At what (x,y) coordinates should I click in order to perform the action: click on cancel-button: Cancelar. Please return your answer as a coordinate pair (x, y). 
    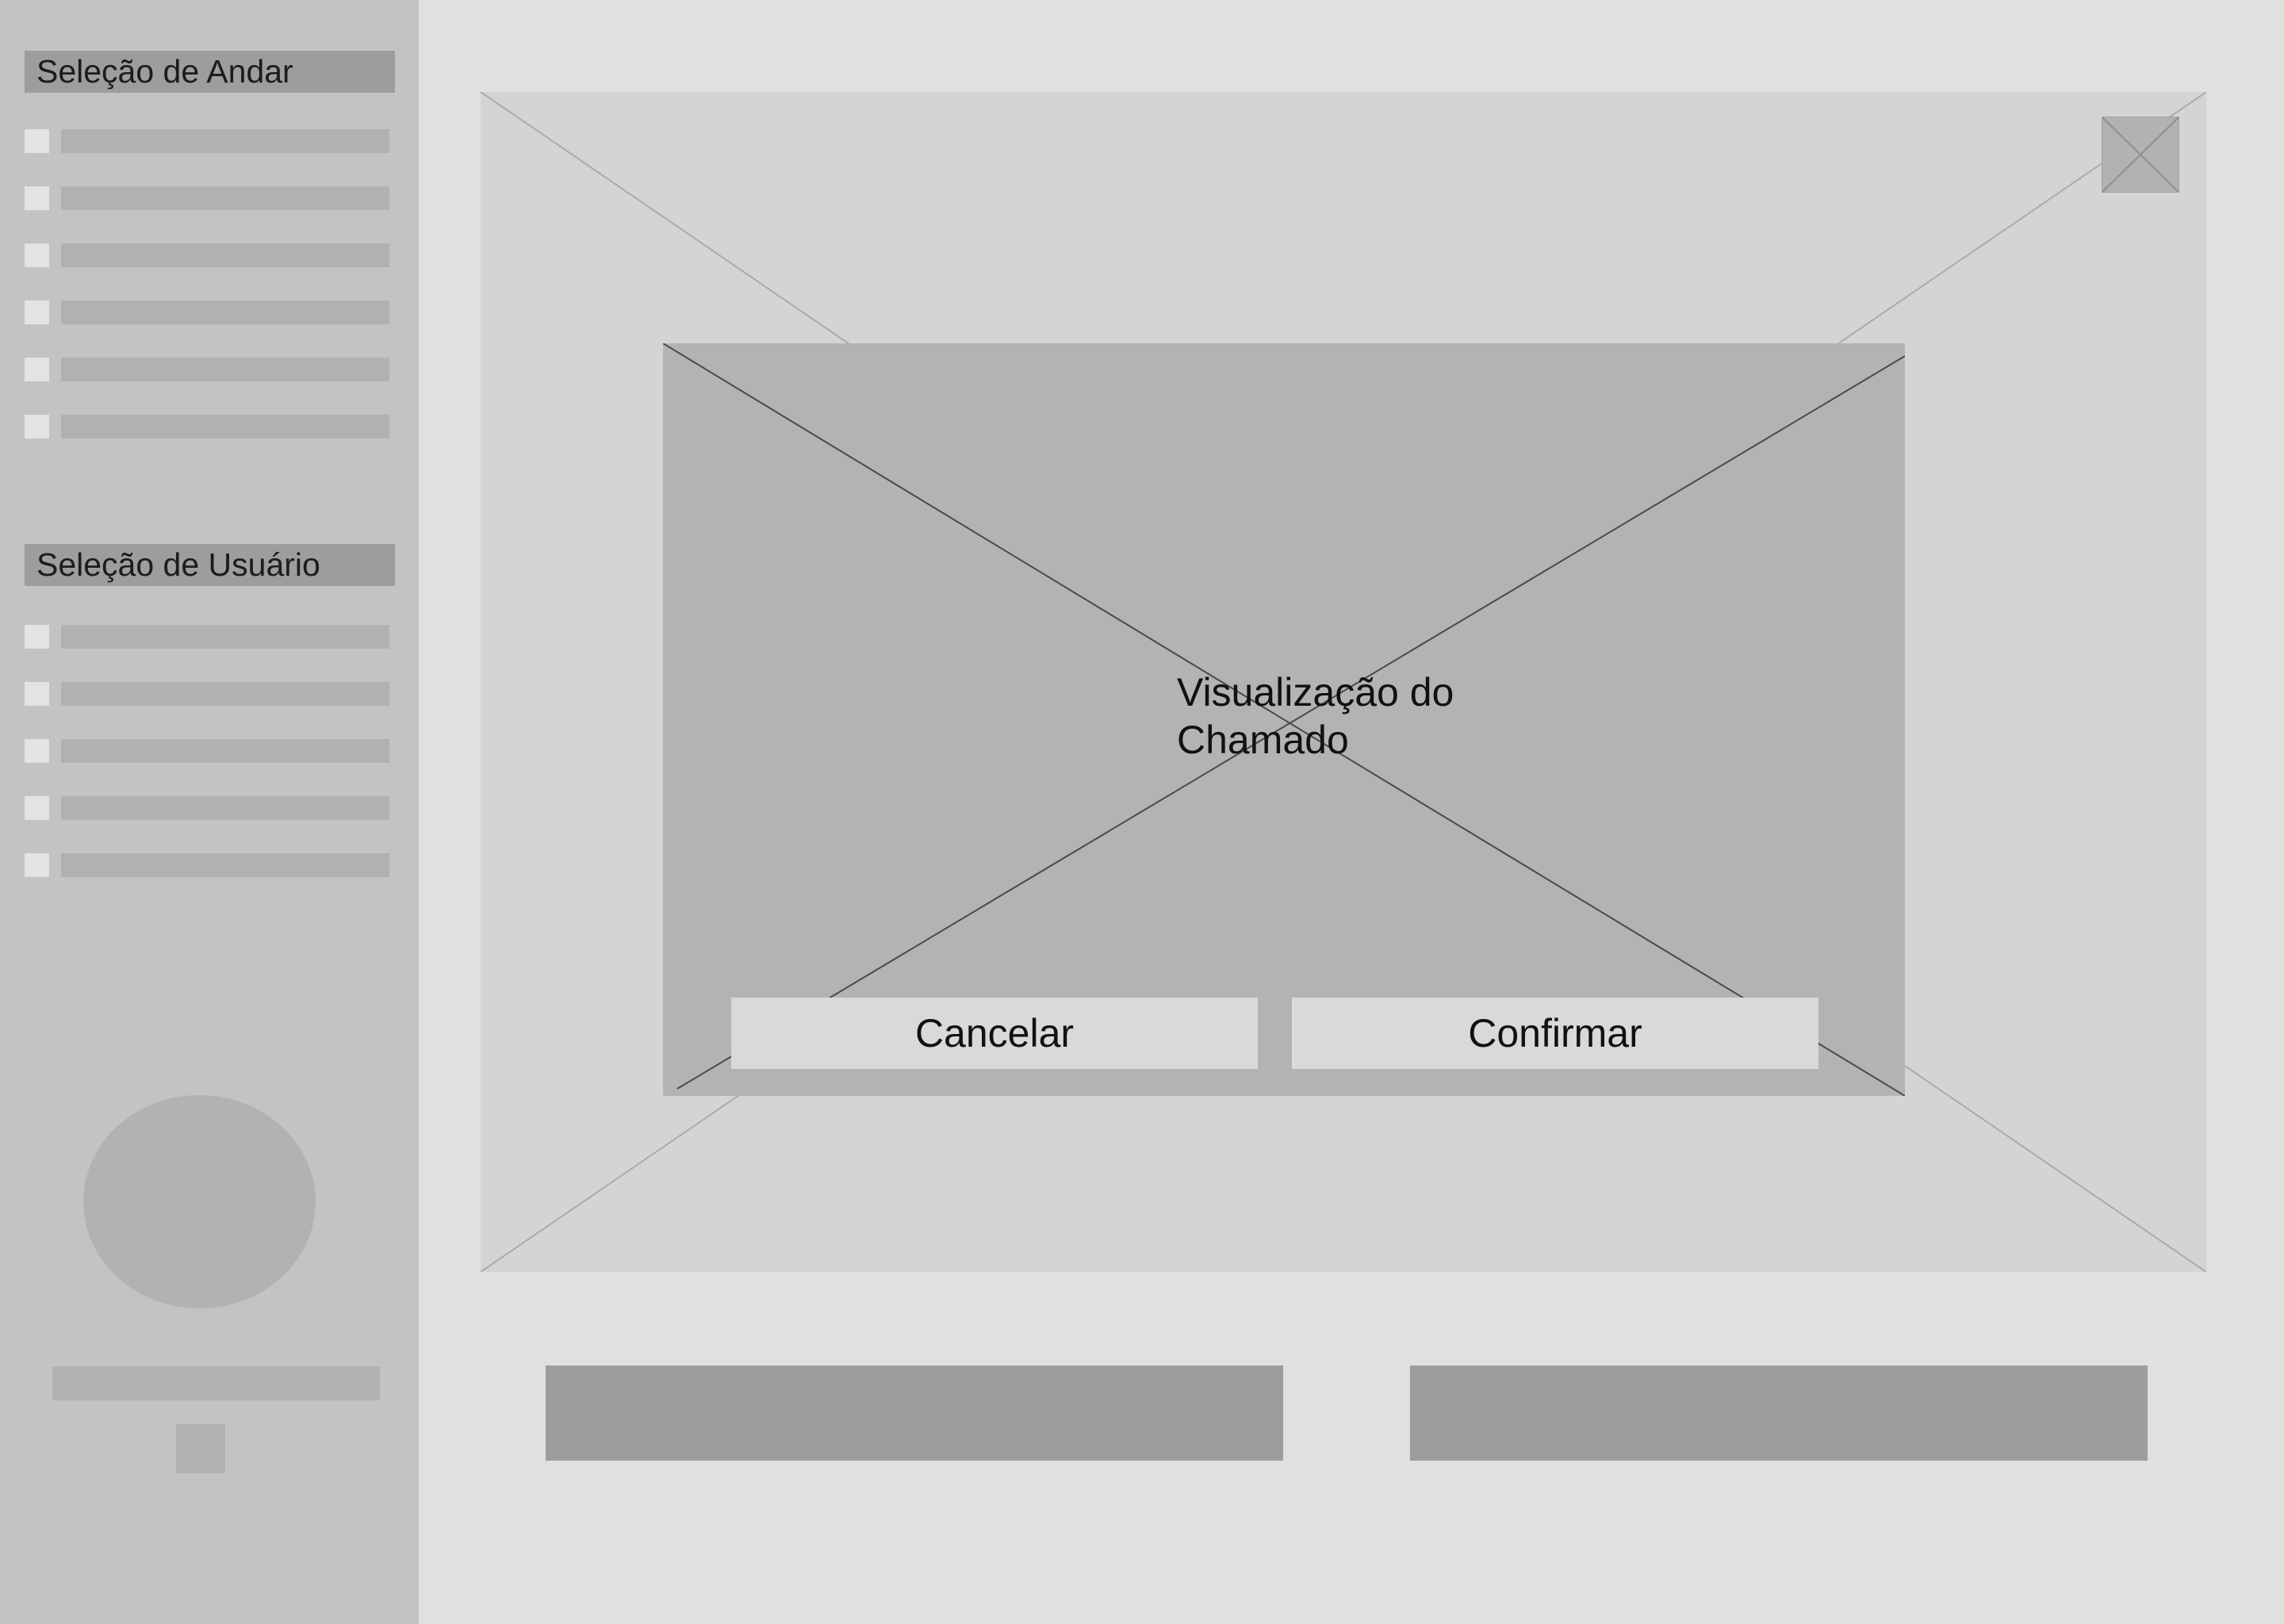
    Looking at the image, I should click on (994, 1033).